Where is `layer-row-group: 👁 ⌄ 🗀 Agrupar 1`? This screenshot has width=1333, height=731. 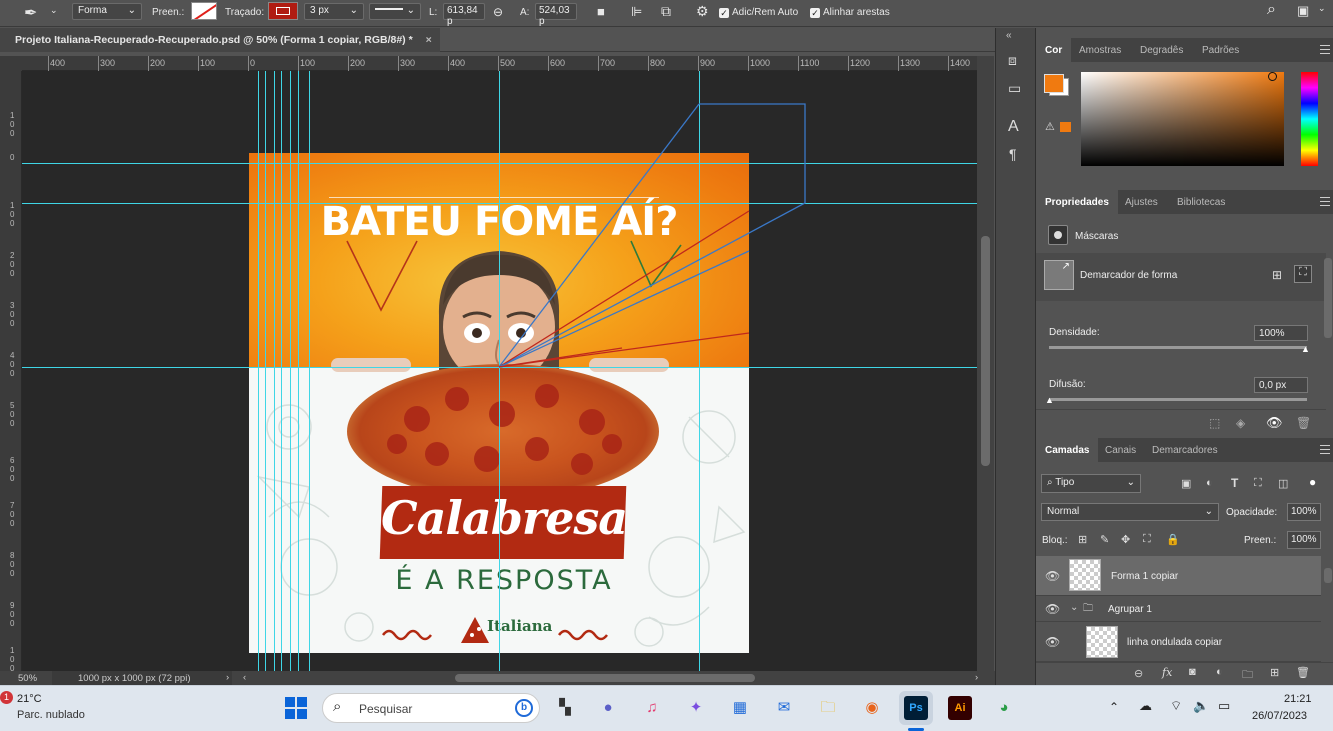 layer-row-group: 👁 ⌄ 🗀 Agrupar 1 is located at coordinates (1178, 609).